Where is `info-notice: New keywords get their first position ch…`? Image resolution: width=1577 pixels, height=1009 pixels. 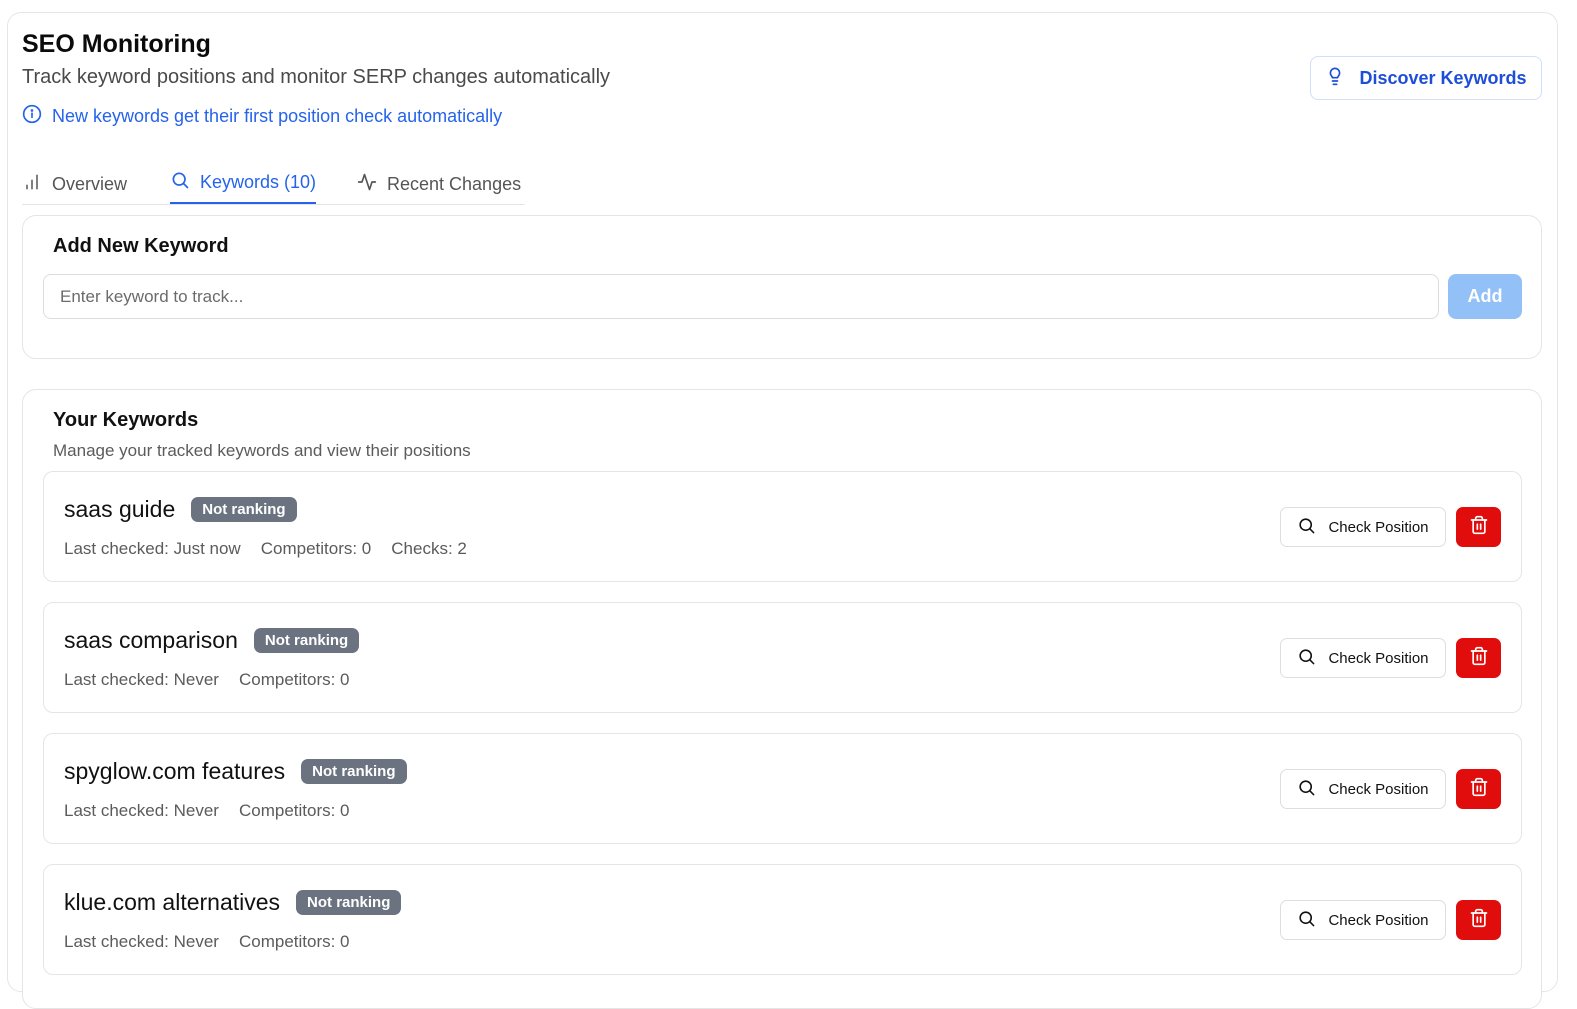 info-notice: New keywords get their first position ch… is located at coordinates (262, 116).